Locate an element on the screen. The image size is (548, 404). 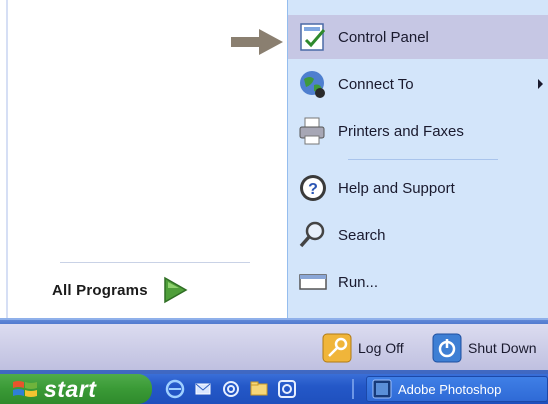
taskbar: start Adobe Photoshop is located at coordinates (274, 389).